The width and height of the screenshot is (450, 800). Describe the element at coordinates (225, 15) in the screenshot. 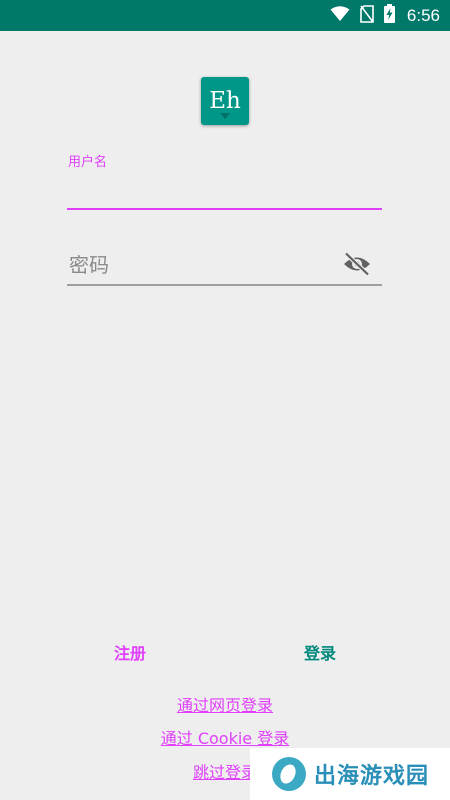

I see `status-bar: 6:56` at that location.